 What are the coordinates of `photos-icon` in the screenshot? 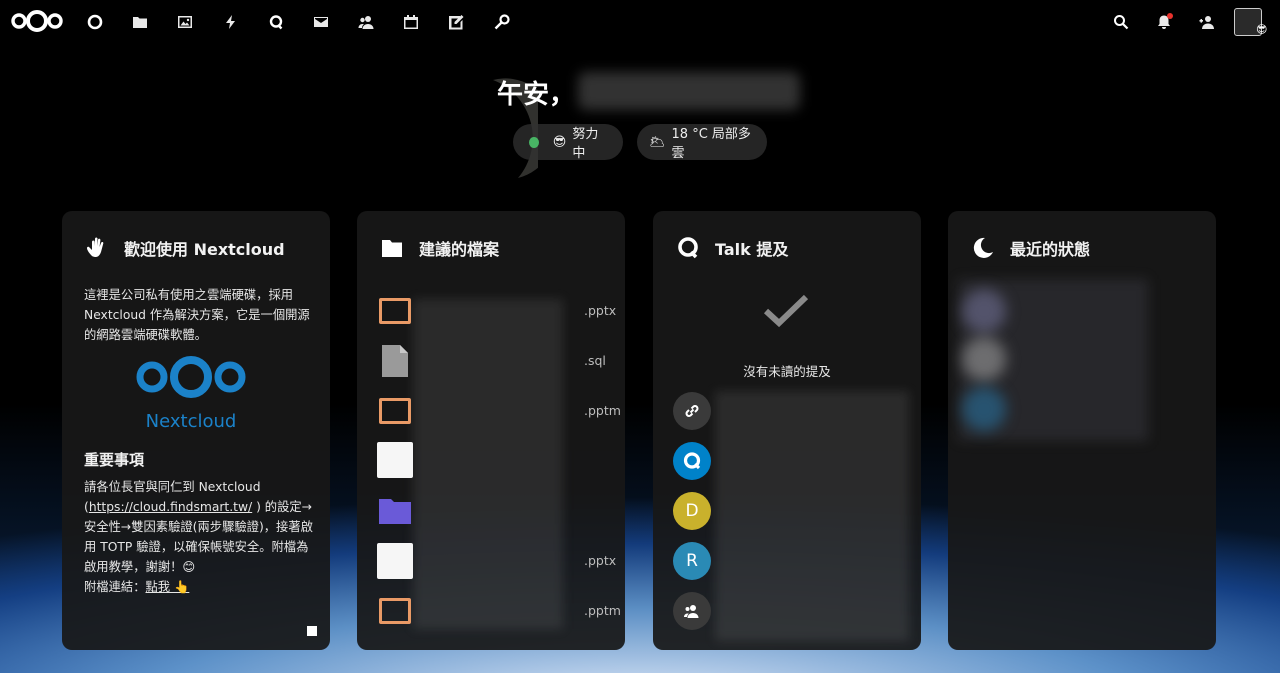 It's located at (185, 22).